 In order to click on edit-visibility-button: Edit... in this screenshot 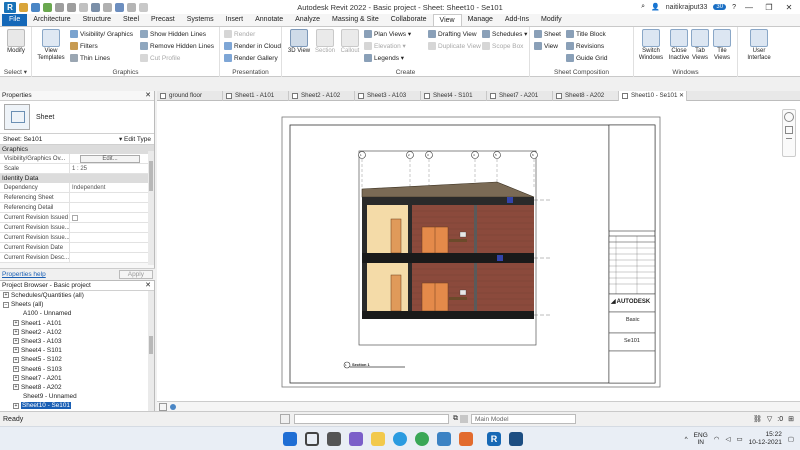, I will do `click(110, 159)`.